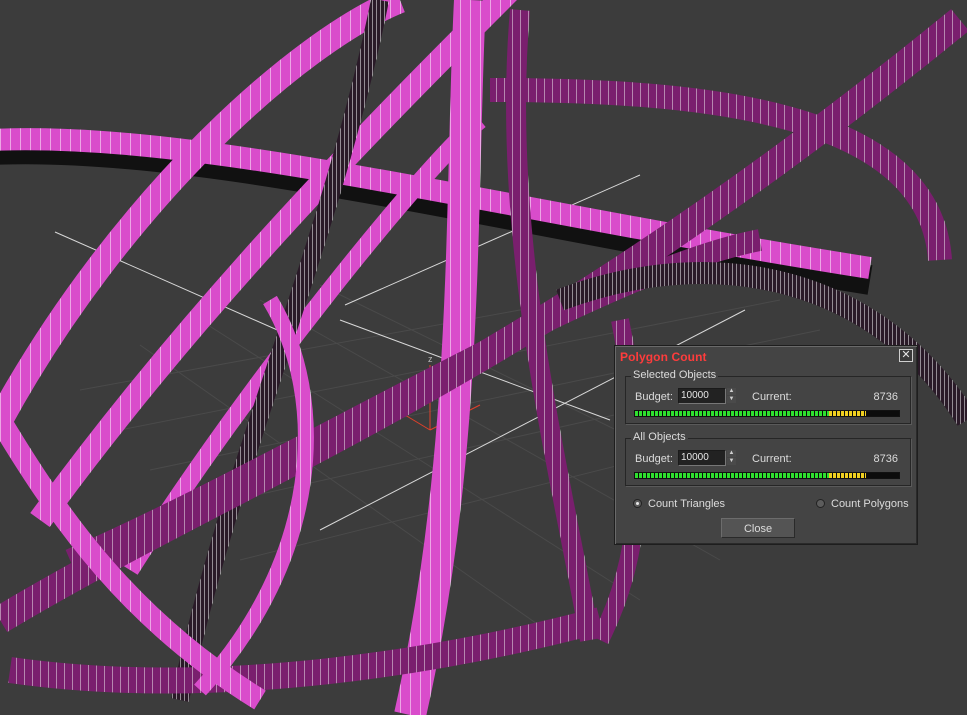 The image size is (967, 715). Describe the element at coordinates (654, 397) in the screenshot. I see `selected-budget-label: Budget:` at that location.